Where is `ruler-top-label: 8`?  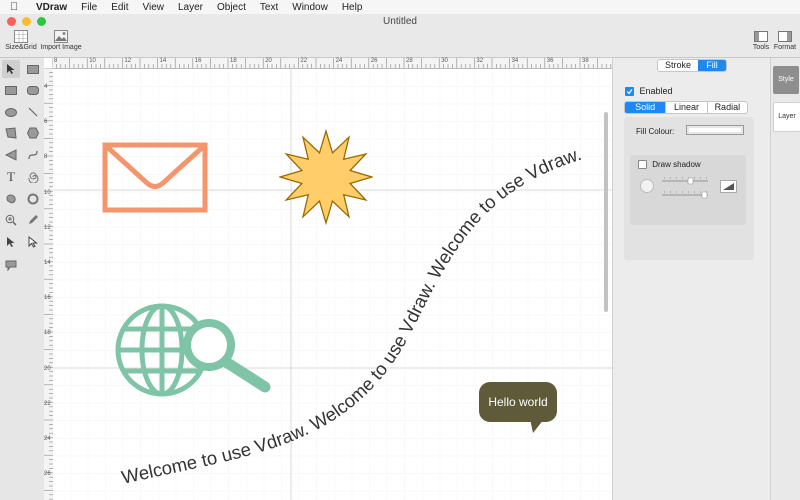
ruler-top-label: 8 is located at coordinates (56, 61).